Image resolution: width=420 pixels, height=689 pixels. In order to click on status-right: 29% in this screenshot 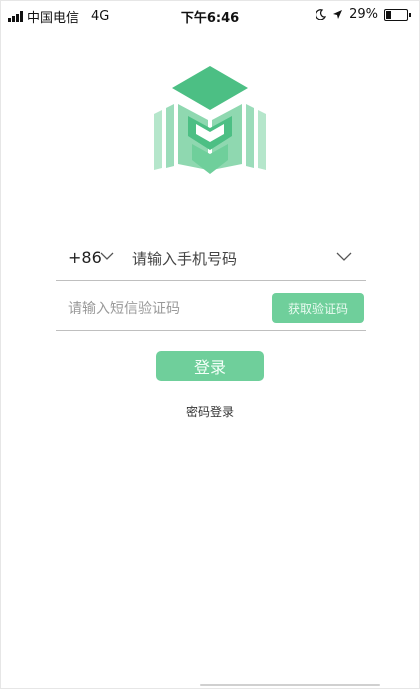, I will do `click(363, 14)`.